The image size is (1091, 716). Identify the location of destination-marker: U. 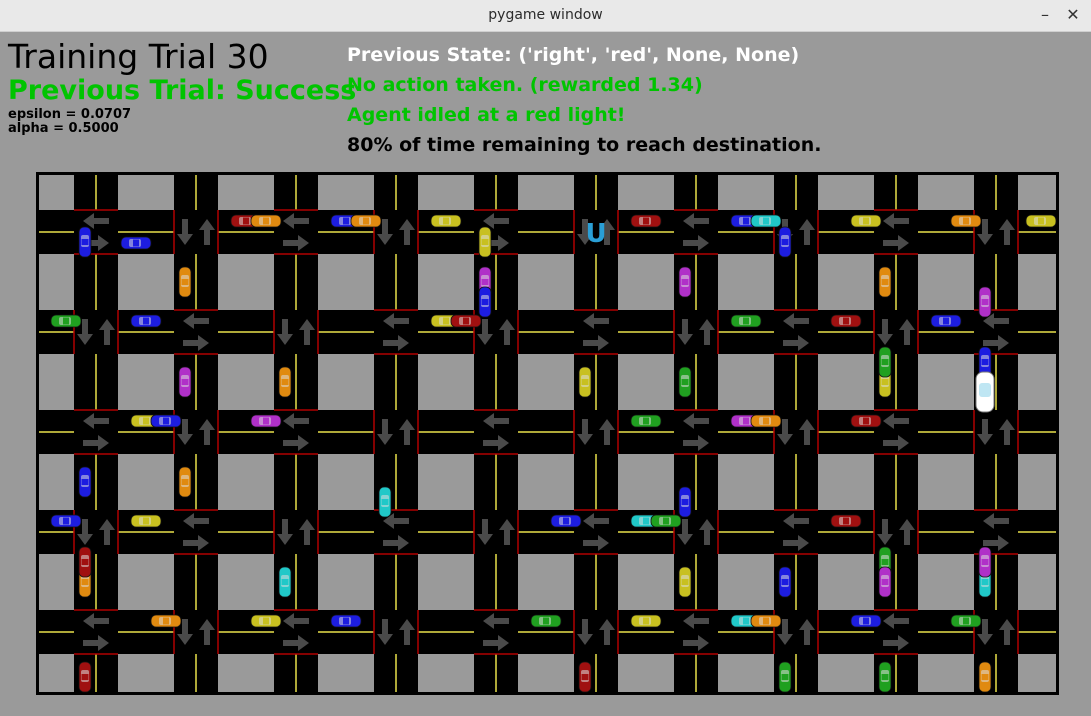
(595, 234).